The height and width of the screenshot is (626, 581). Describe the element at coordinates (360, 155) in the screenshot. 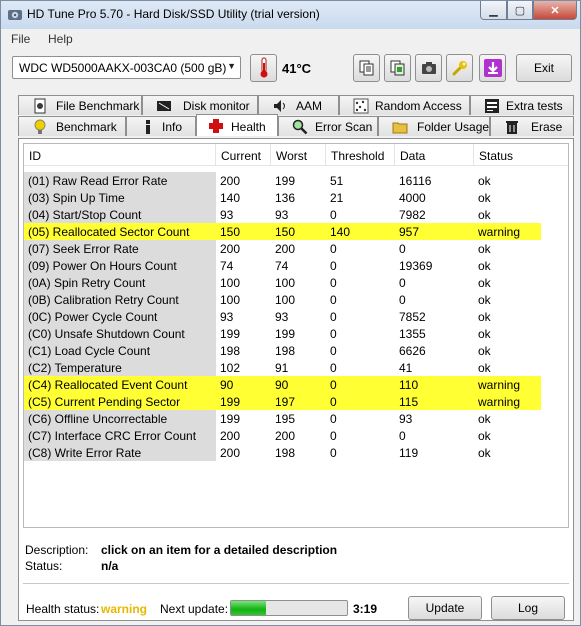

I see `column-header-threshold: Threshold` at that location.